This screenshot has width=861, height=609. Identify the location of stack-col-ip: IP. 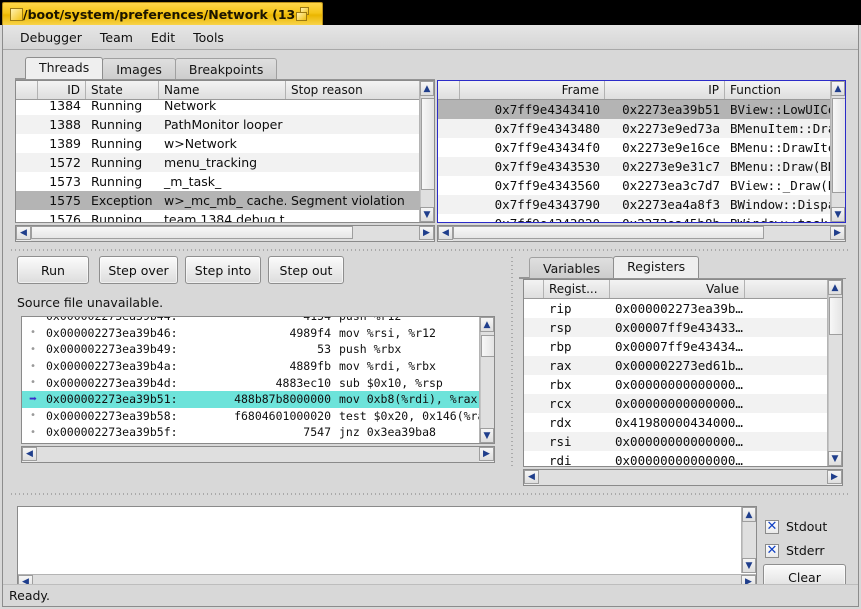
(665, 90).